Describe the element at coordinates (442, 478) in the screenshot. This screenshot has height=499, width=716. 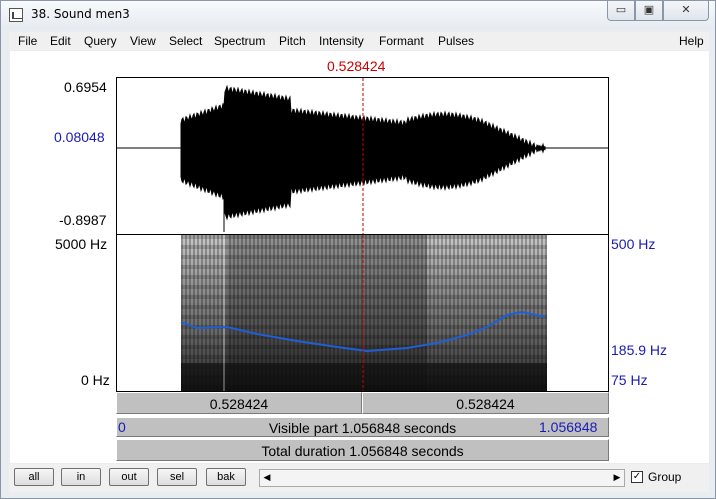
I see `horizontal-scrollbar: ◀ ▶` at that location.